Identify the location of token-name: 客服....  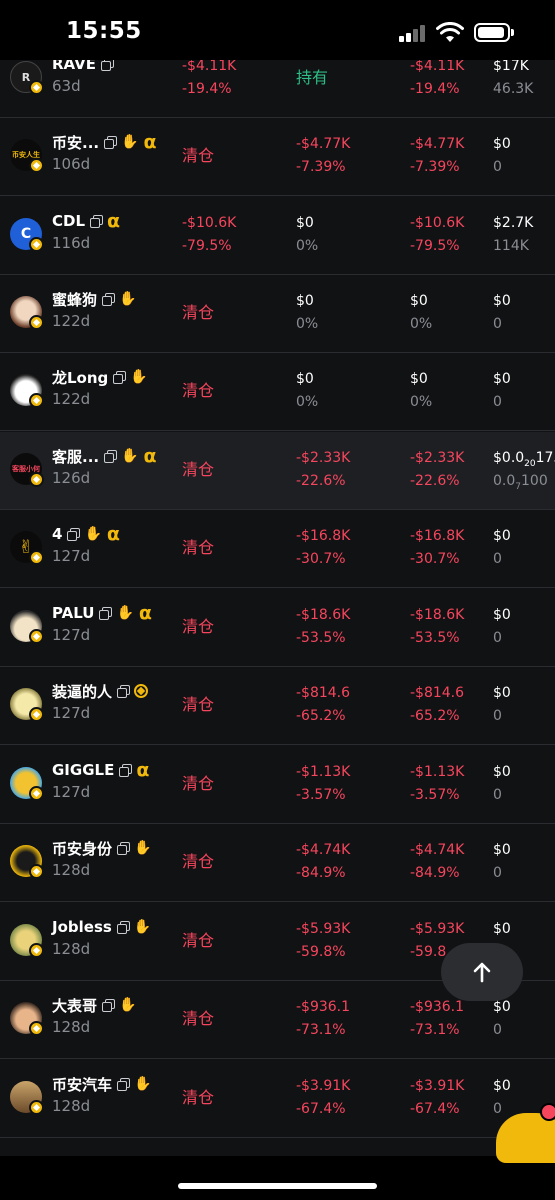
(76, 456).